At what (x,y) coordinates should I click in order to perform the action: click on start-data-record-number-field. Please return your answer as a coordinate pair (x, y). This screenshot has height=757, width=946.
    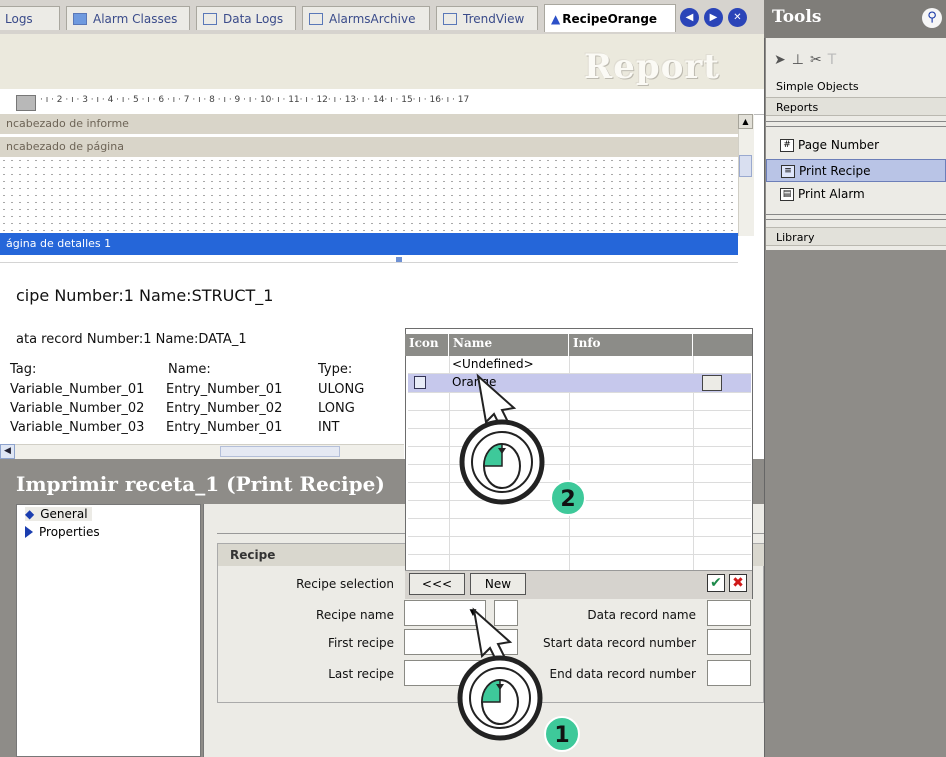
    Looking at the image, I should click on (729, 642).